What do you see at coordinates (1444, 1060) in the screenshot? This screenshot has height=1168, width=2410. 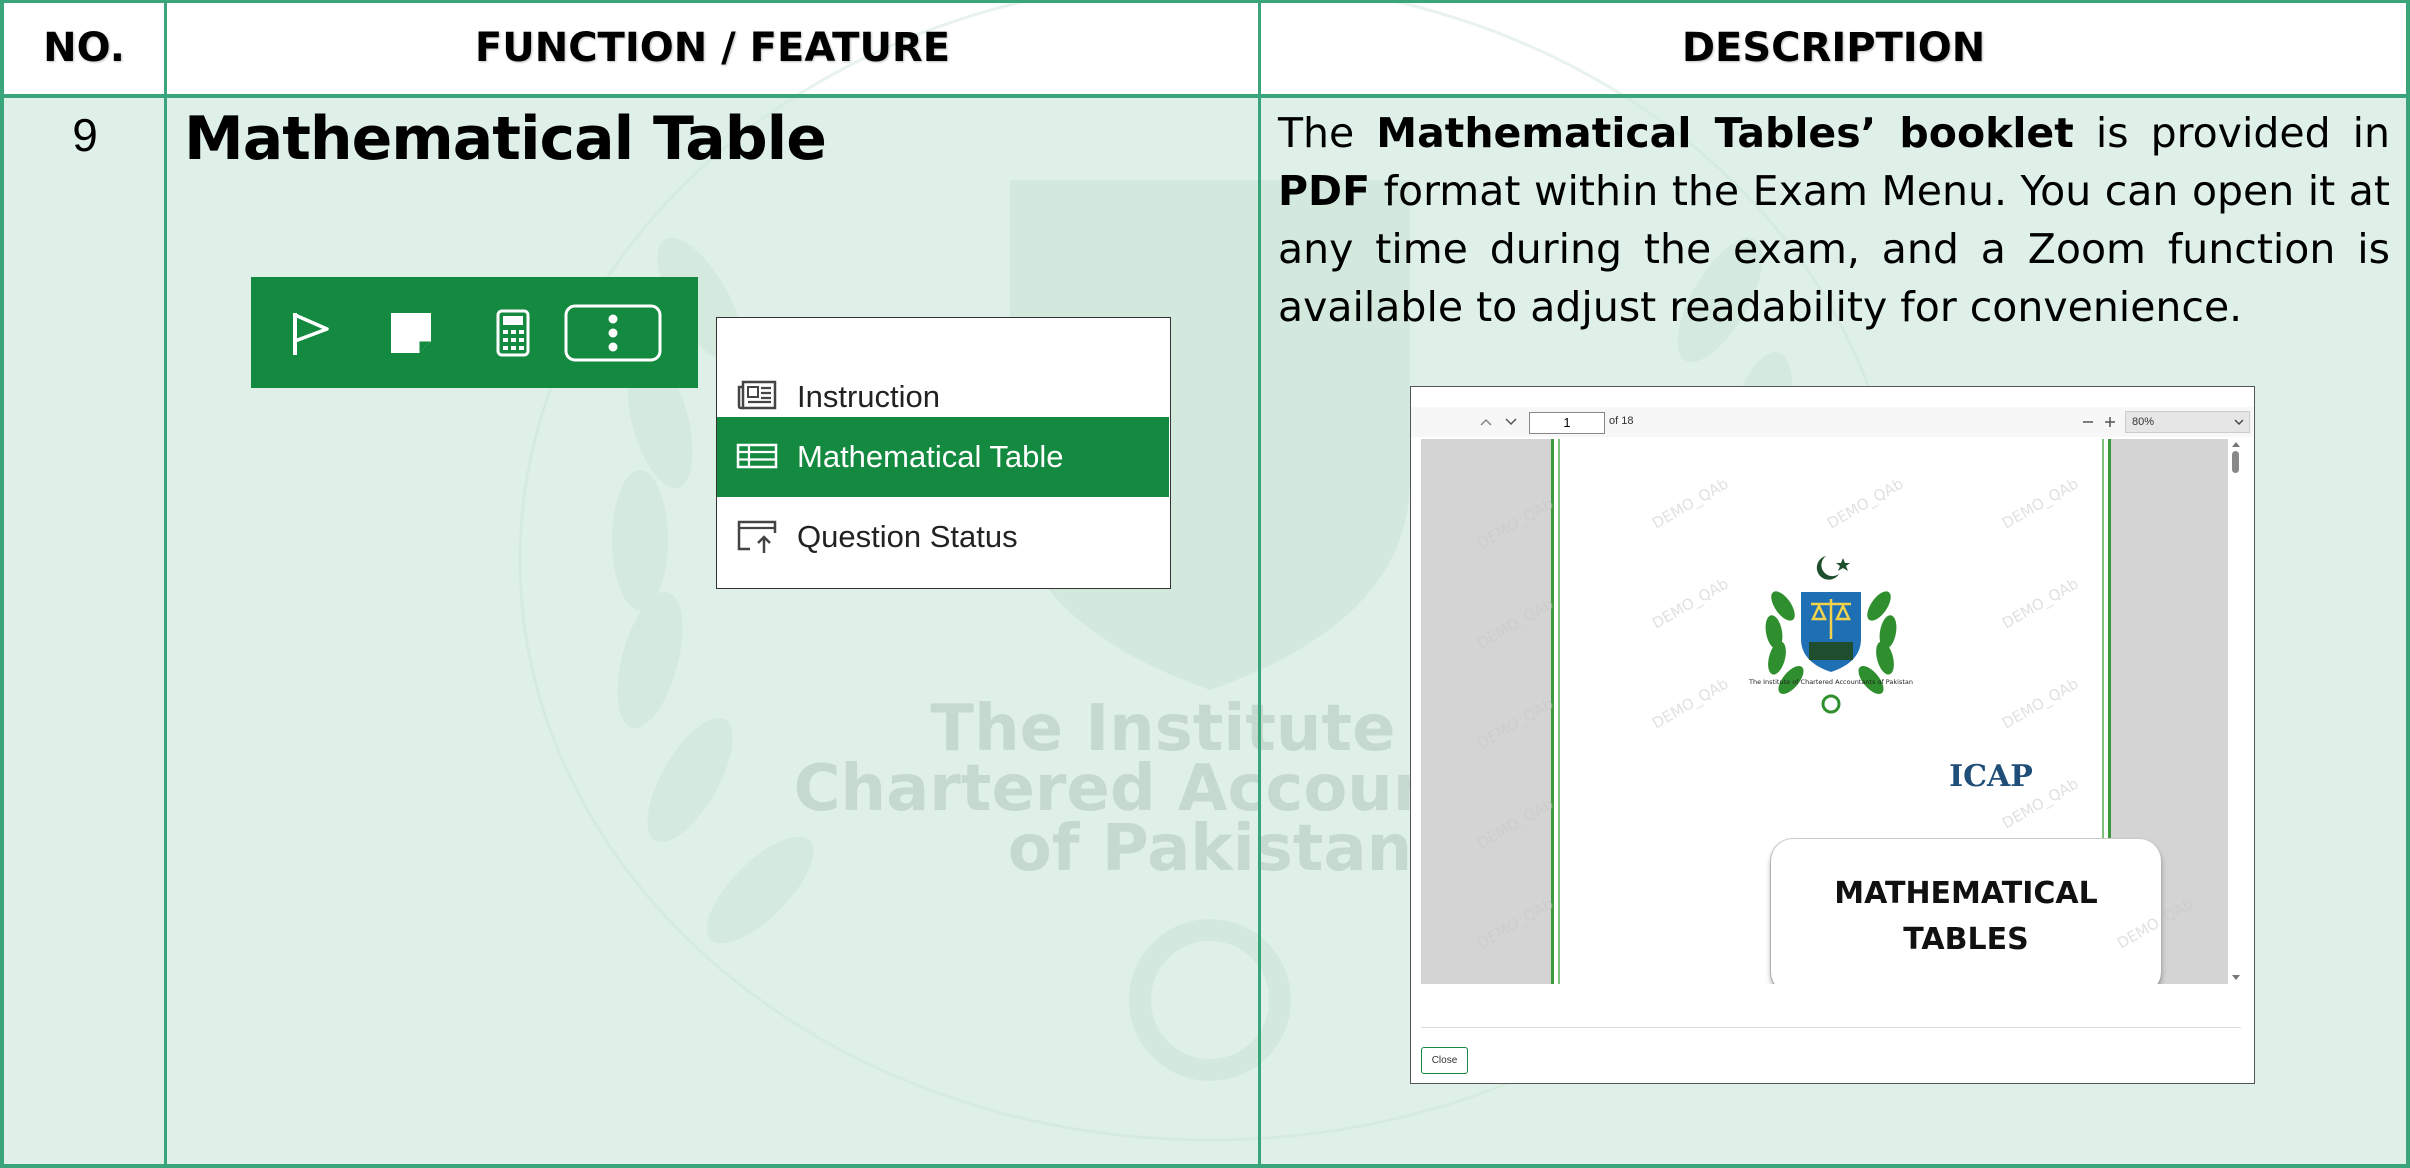 I see `close-button: Close` at bounding box center [1444, 1060].